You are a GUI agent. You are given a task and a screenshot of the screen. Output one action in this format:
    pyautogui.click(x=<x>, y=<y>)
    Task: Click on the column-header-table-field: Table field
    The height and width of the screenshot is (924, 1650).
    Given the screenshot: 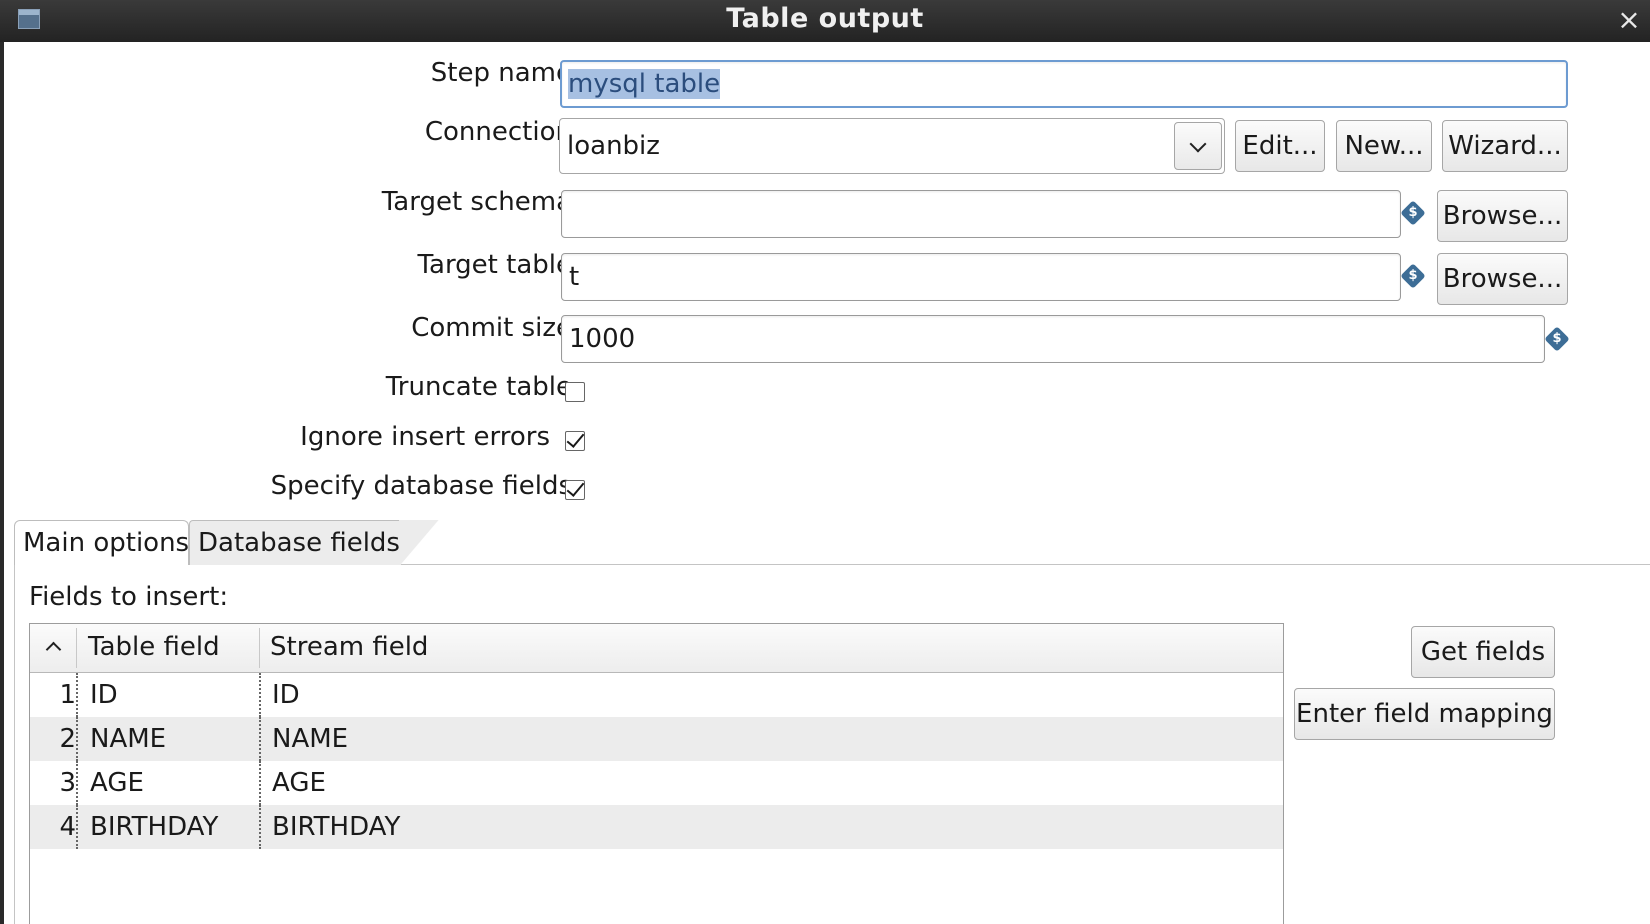 What is the action you would take?
    pyautogui.click(x=154, y=648)
    